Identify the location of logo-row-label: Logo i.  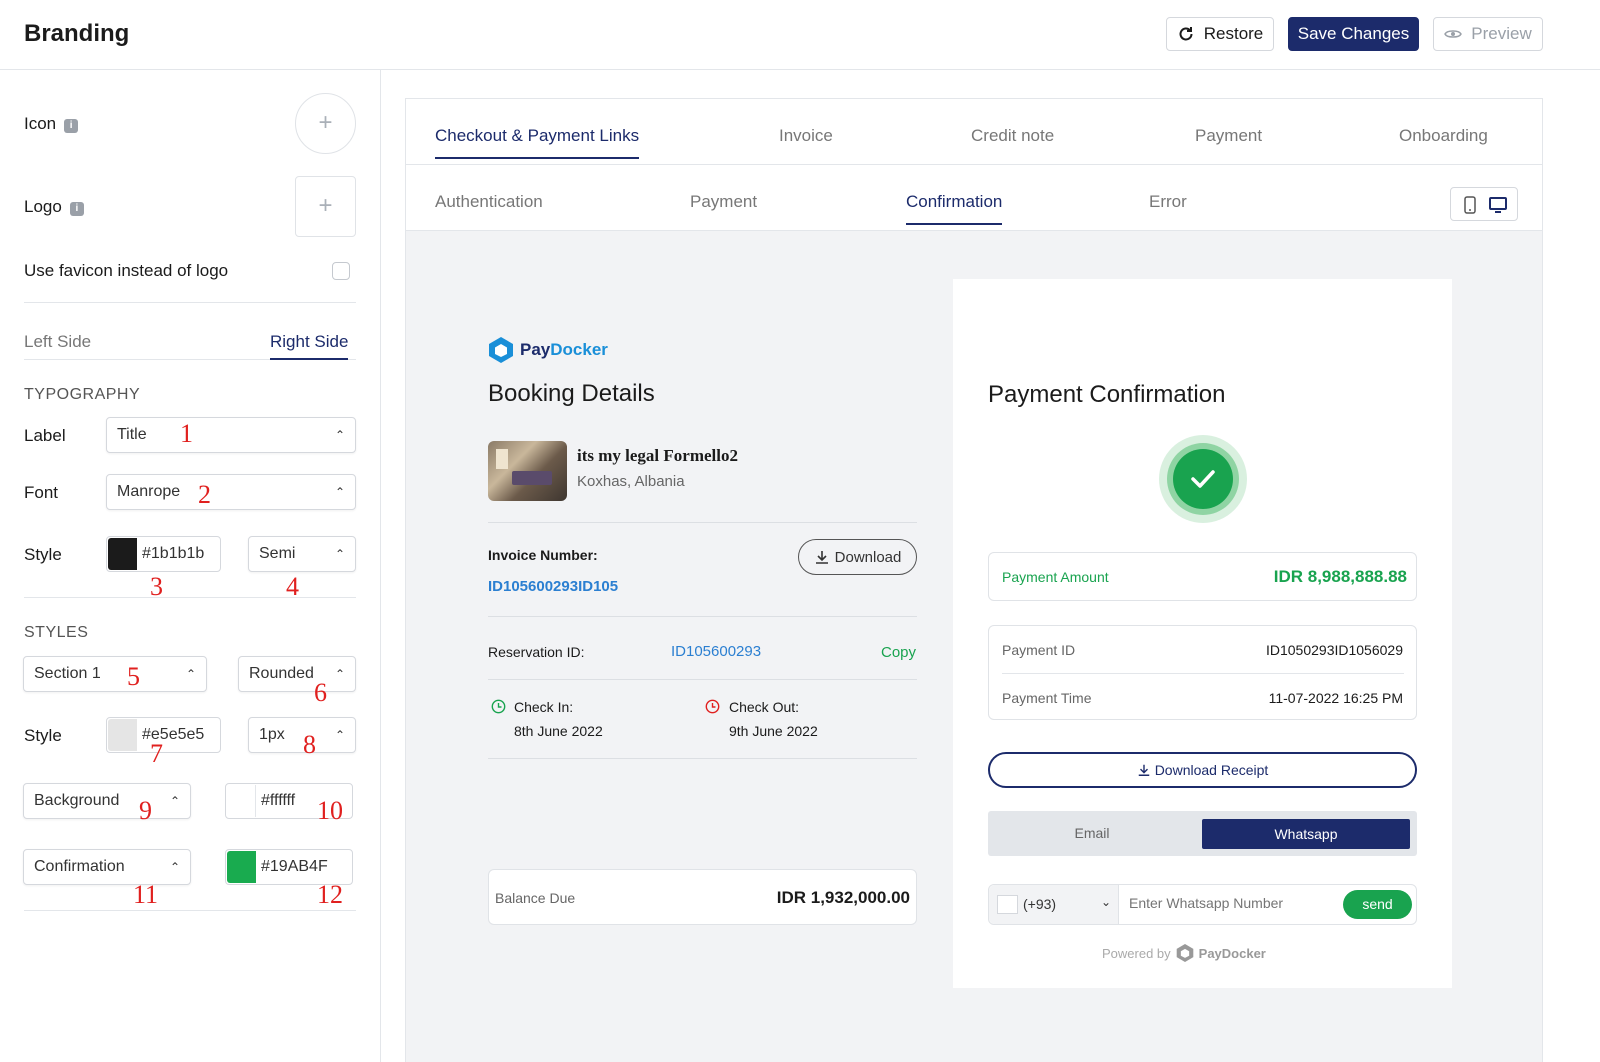
(54, 207).